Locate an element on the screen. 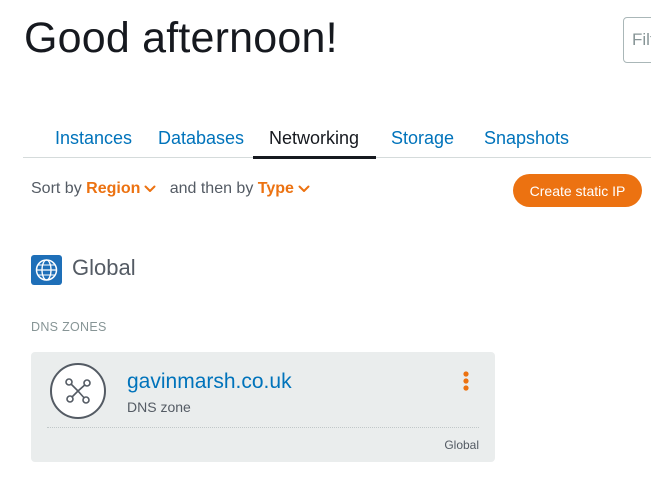  dns-zone-name-link: gavinmarsh.co.uk is located at coordinates (209, 382).